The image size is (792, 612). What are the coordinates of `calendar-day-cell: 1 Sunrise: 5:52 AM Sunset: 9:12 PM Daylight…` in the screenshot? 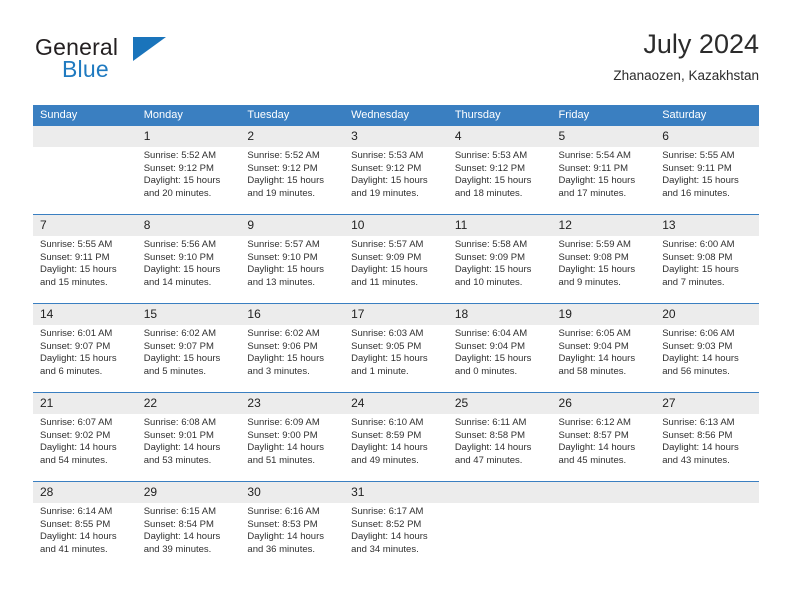 It's located at (188, 170).